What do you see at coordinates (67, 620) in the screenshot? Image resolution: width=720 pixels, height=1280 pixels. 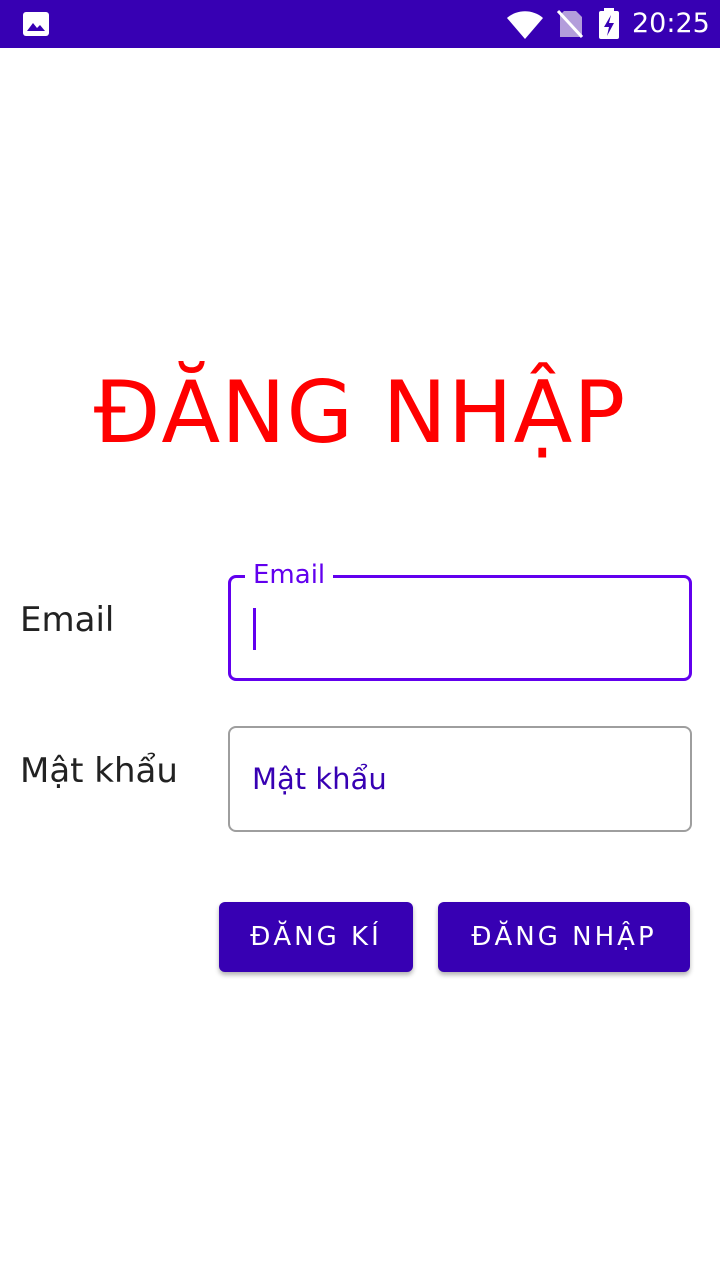 I see `email-label: Email` at bounding box center [67, 620].